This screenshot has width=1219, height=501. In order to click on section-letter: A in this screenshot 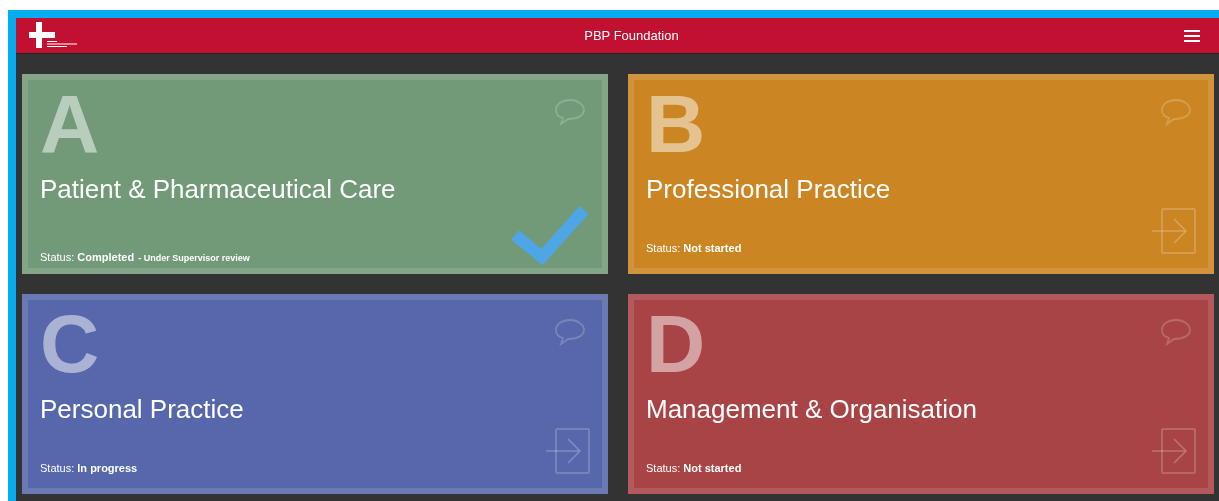, I will do `click(70, 124)`.